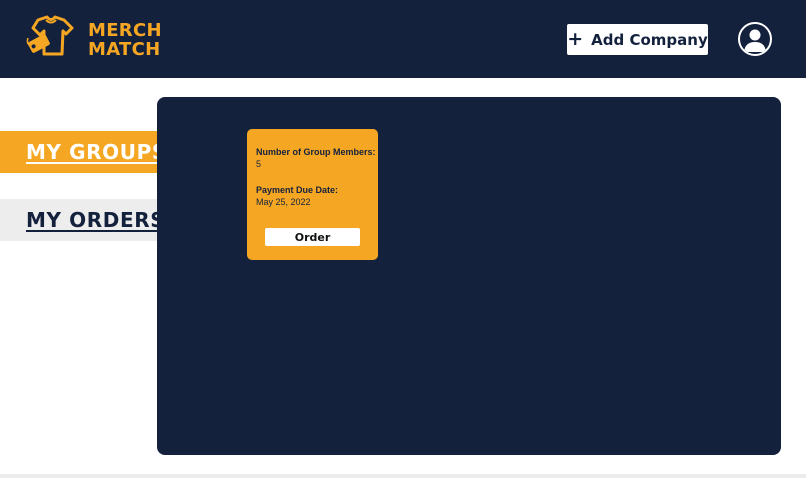 Image resolution: width=806 pixels, height=478 pixels. I want to click on sidebar-item-label: MY GROUPS, so click(96, 152).